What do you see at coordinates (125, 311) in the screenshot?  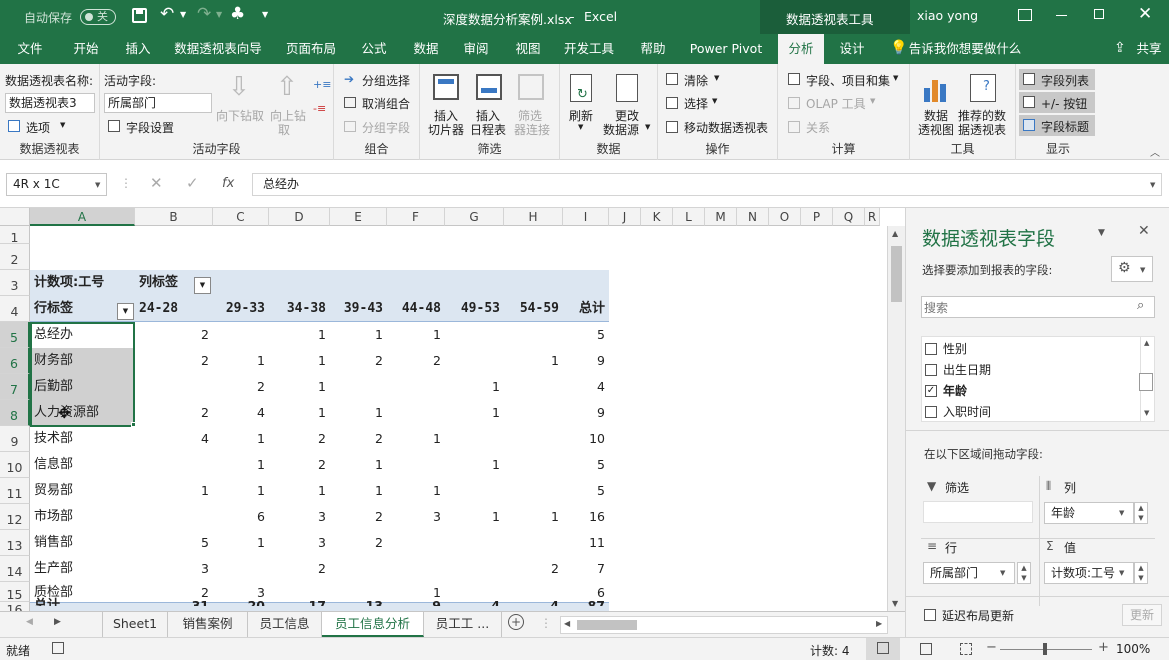 I see `row-filter-button: ▼` at bounding box center [125, 311].